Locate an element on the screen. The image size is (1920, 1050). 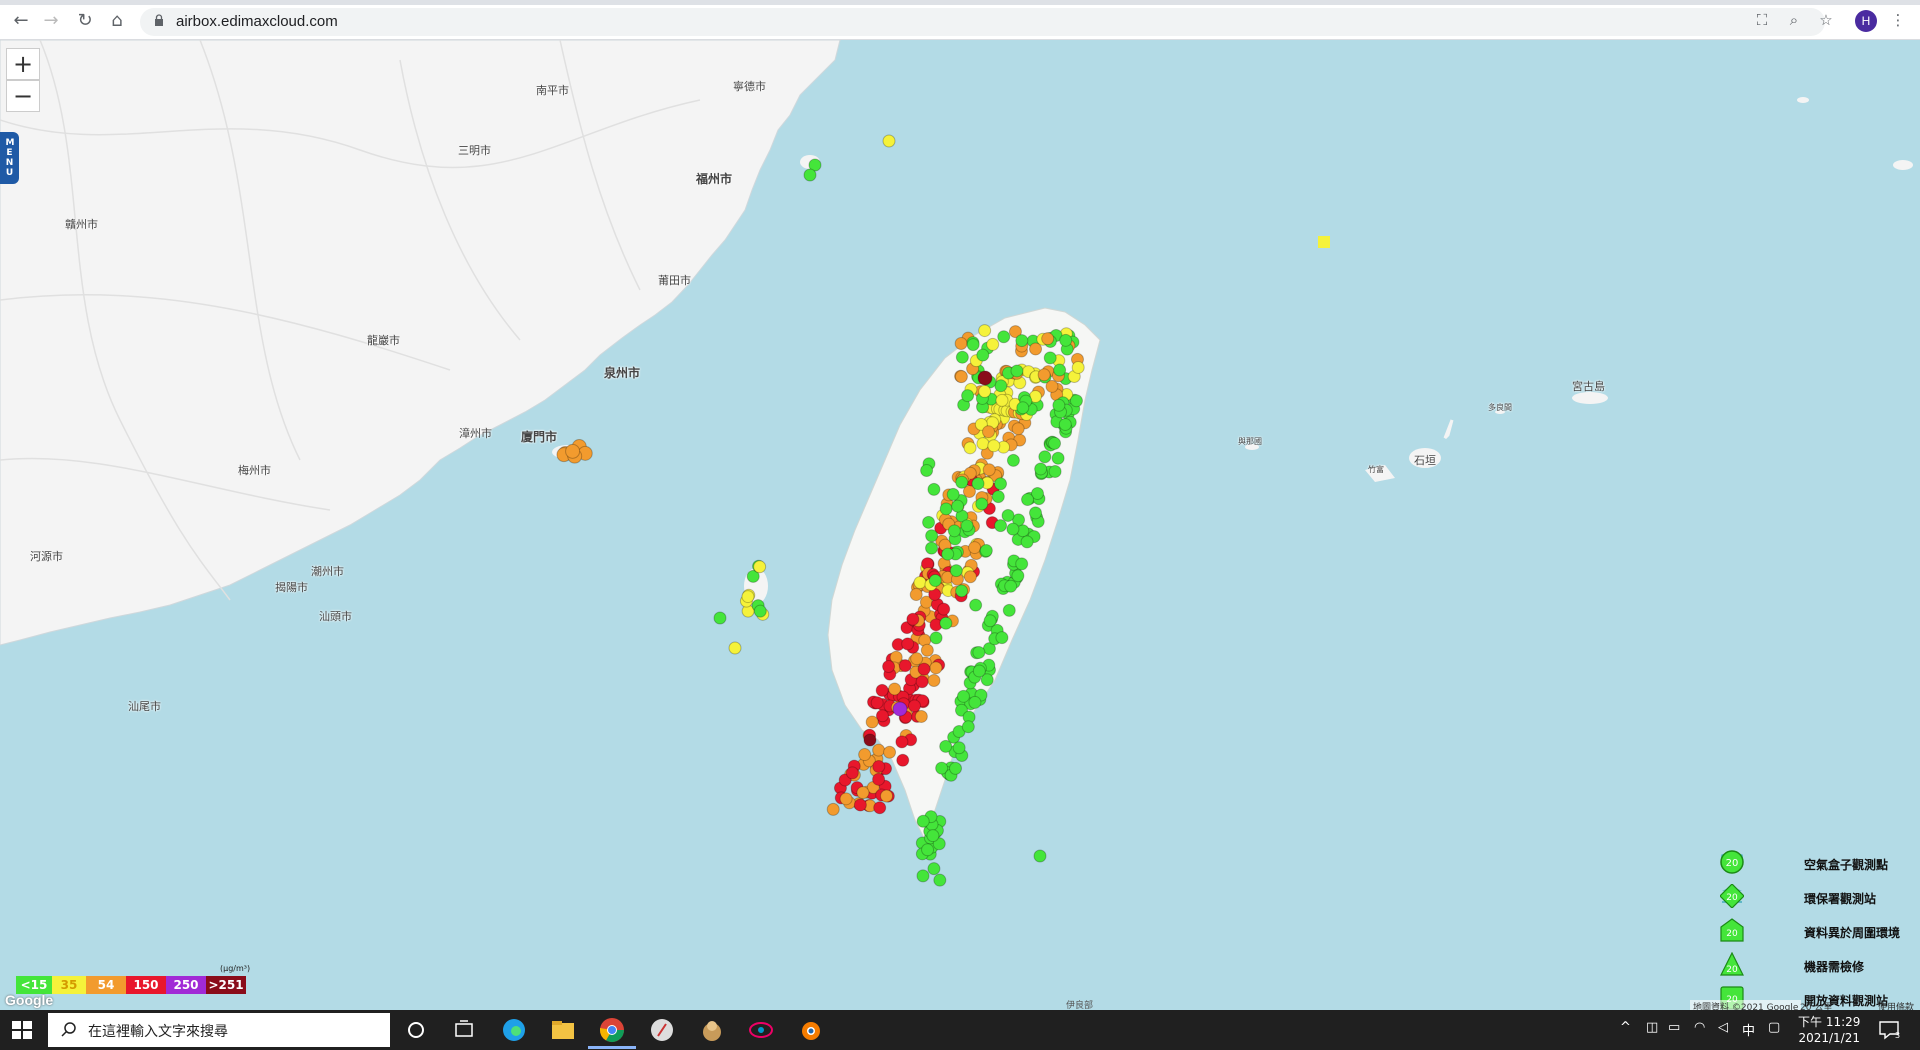
blender-icon is located at coordinates (810, 1030).